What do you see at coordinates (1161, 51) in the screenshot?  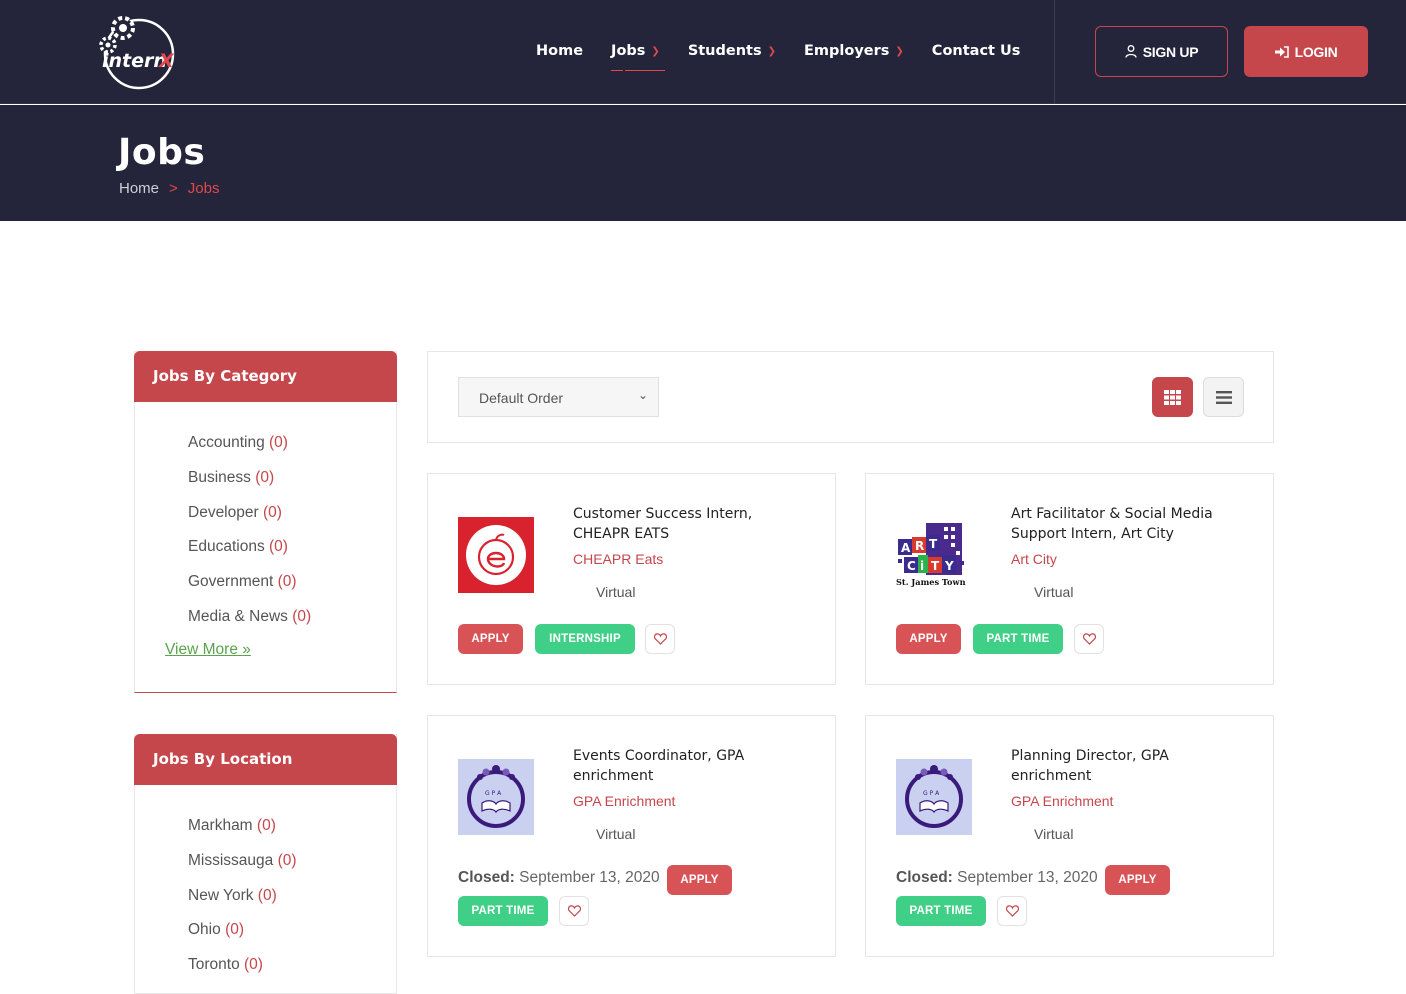 I see `sign-up-button: SIGN UP` at bounding box center [1161, 51].